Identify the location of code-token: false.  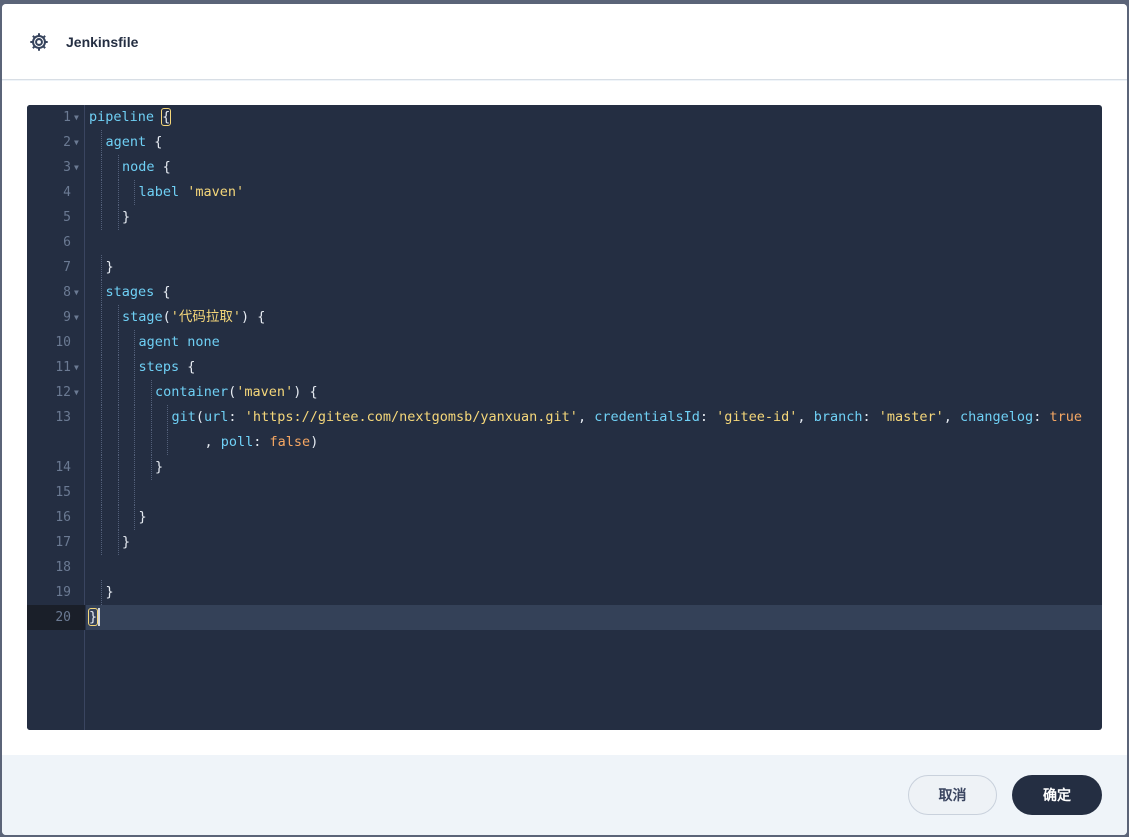
(290, 442).